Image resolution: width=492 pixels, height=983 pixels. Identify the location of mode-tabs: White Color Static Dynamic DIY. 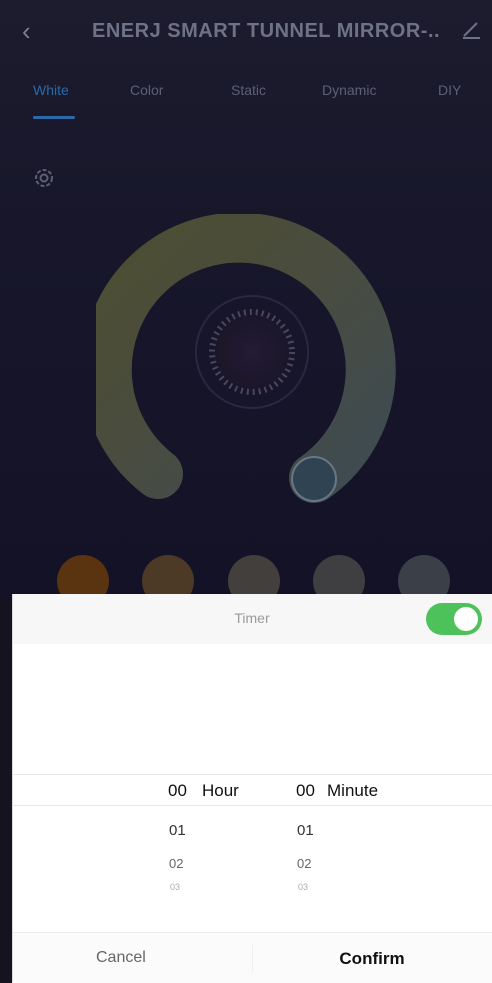
(246, 102).